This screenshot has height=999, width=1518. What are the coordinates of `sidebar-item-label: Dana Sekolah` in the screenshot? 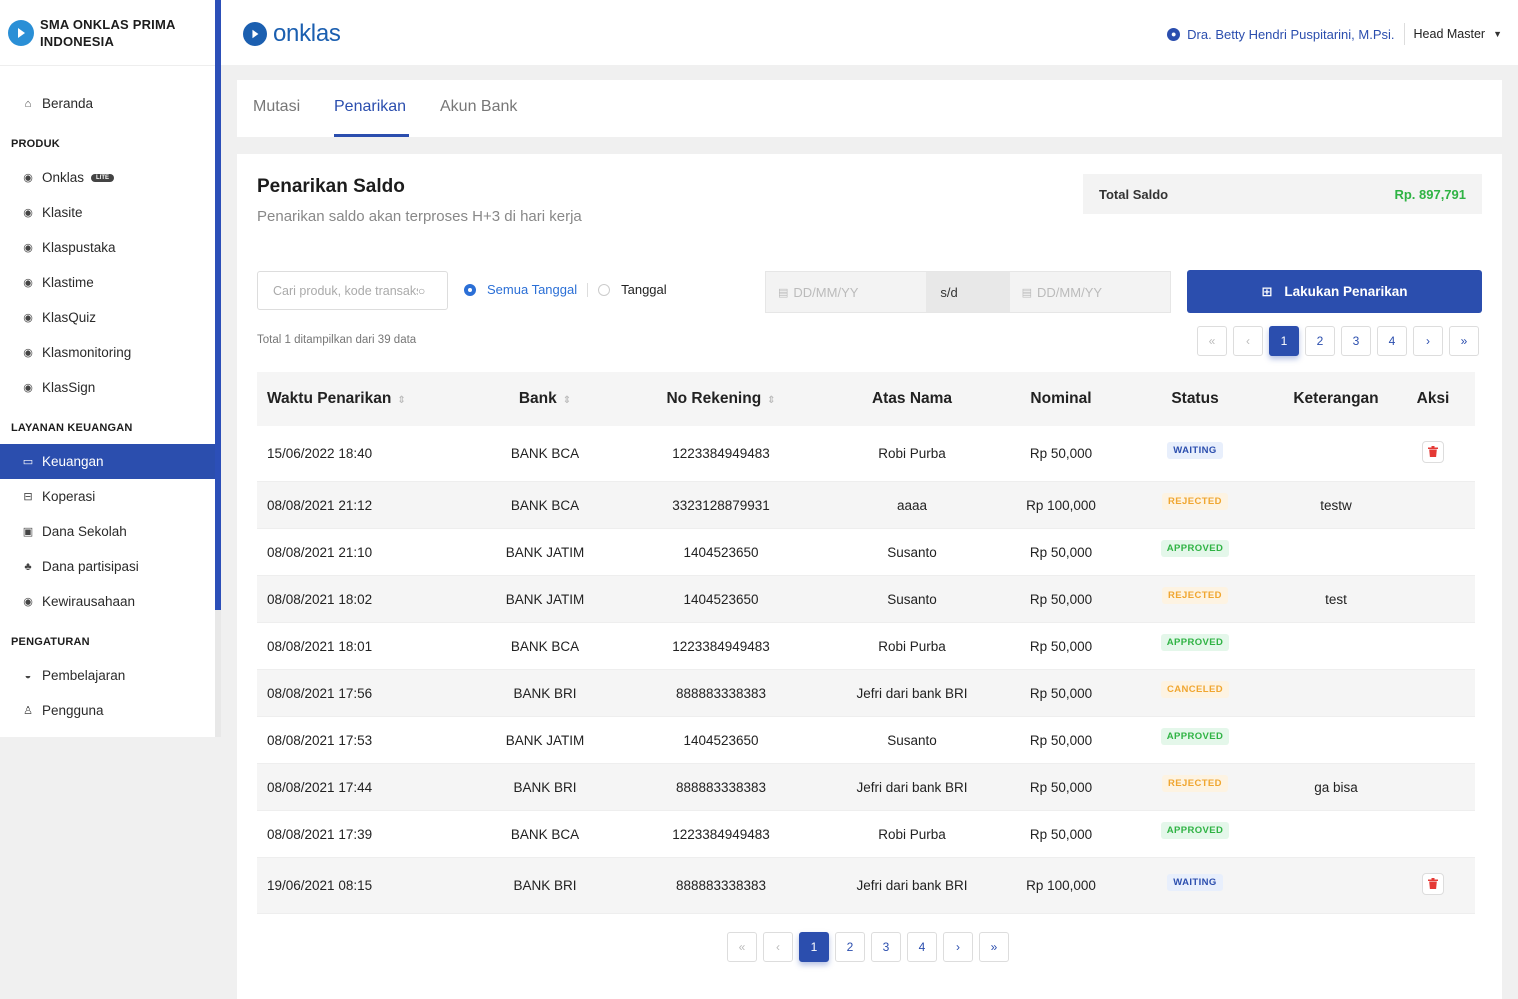 It's located at (84, 531).